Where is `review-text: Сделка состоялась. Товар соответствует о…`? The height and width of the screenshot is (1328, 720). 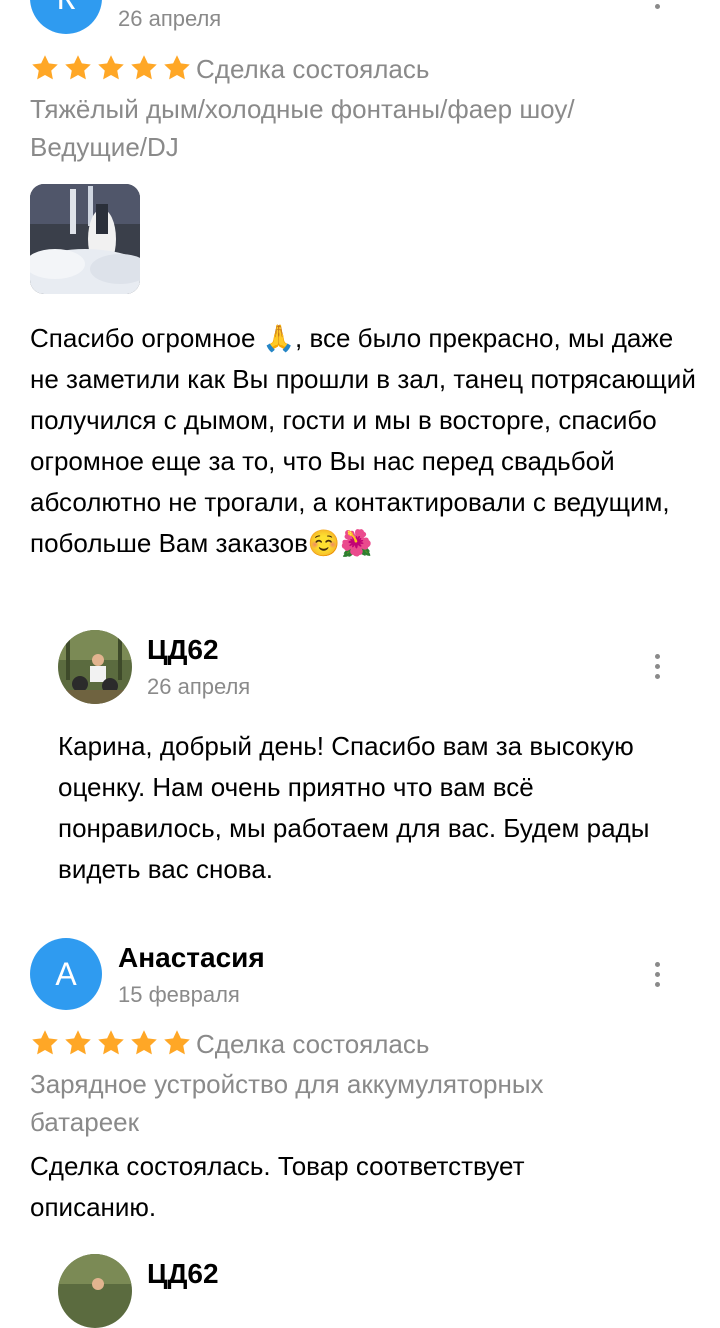
review-text: Сделка состоялась. Товар соответствует о… is located at coordinates (277, 1186).